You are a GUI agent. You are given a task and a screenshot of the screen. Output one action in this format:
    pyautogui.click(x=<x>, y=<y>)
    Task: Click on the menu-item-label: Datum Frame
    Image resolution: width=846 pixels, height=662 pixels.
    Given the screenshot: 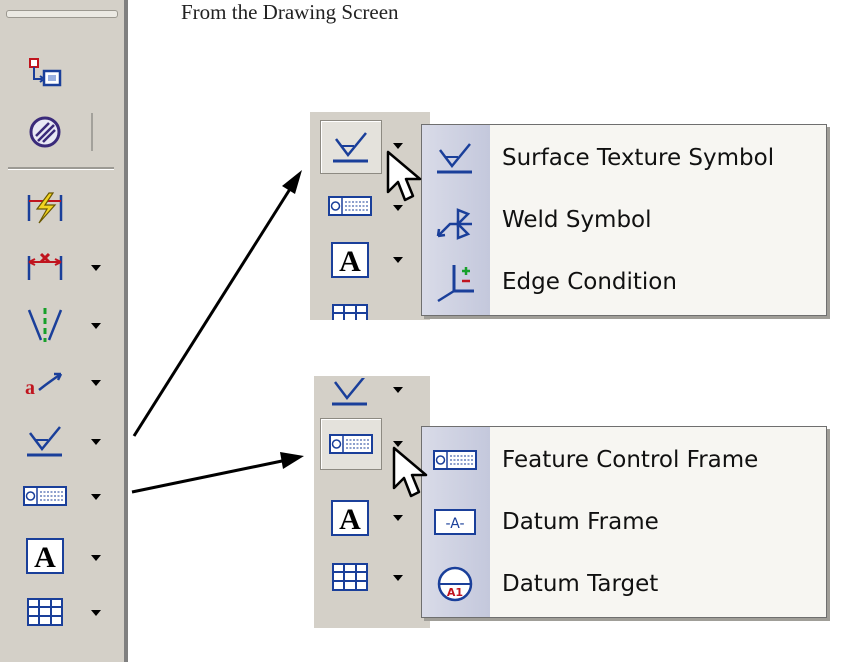 What is the action you would take?
    pyautogui.click(x=580, y=522)
    